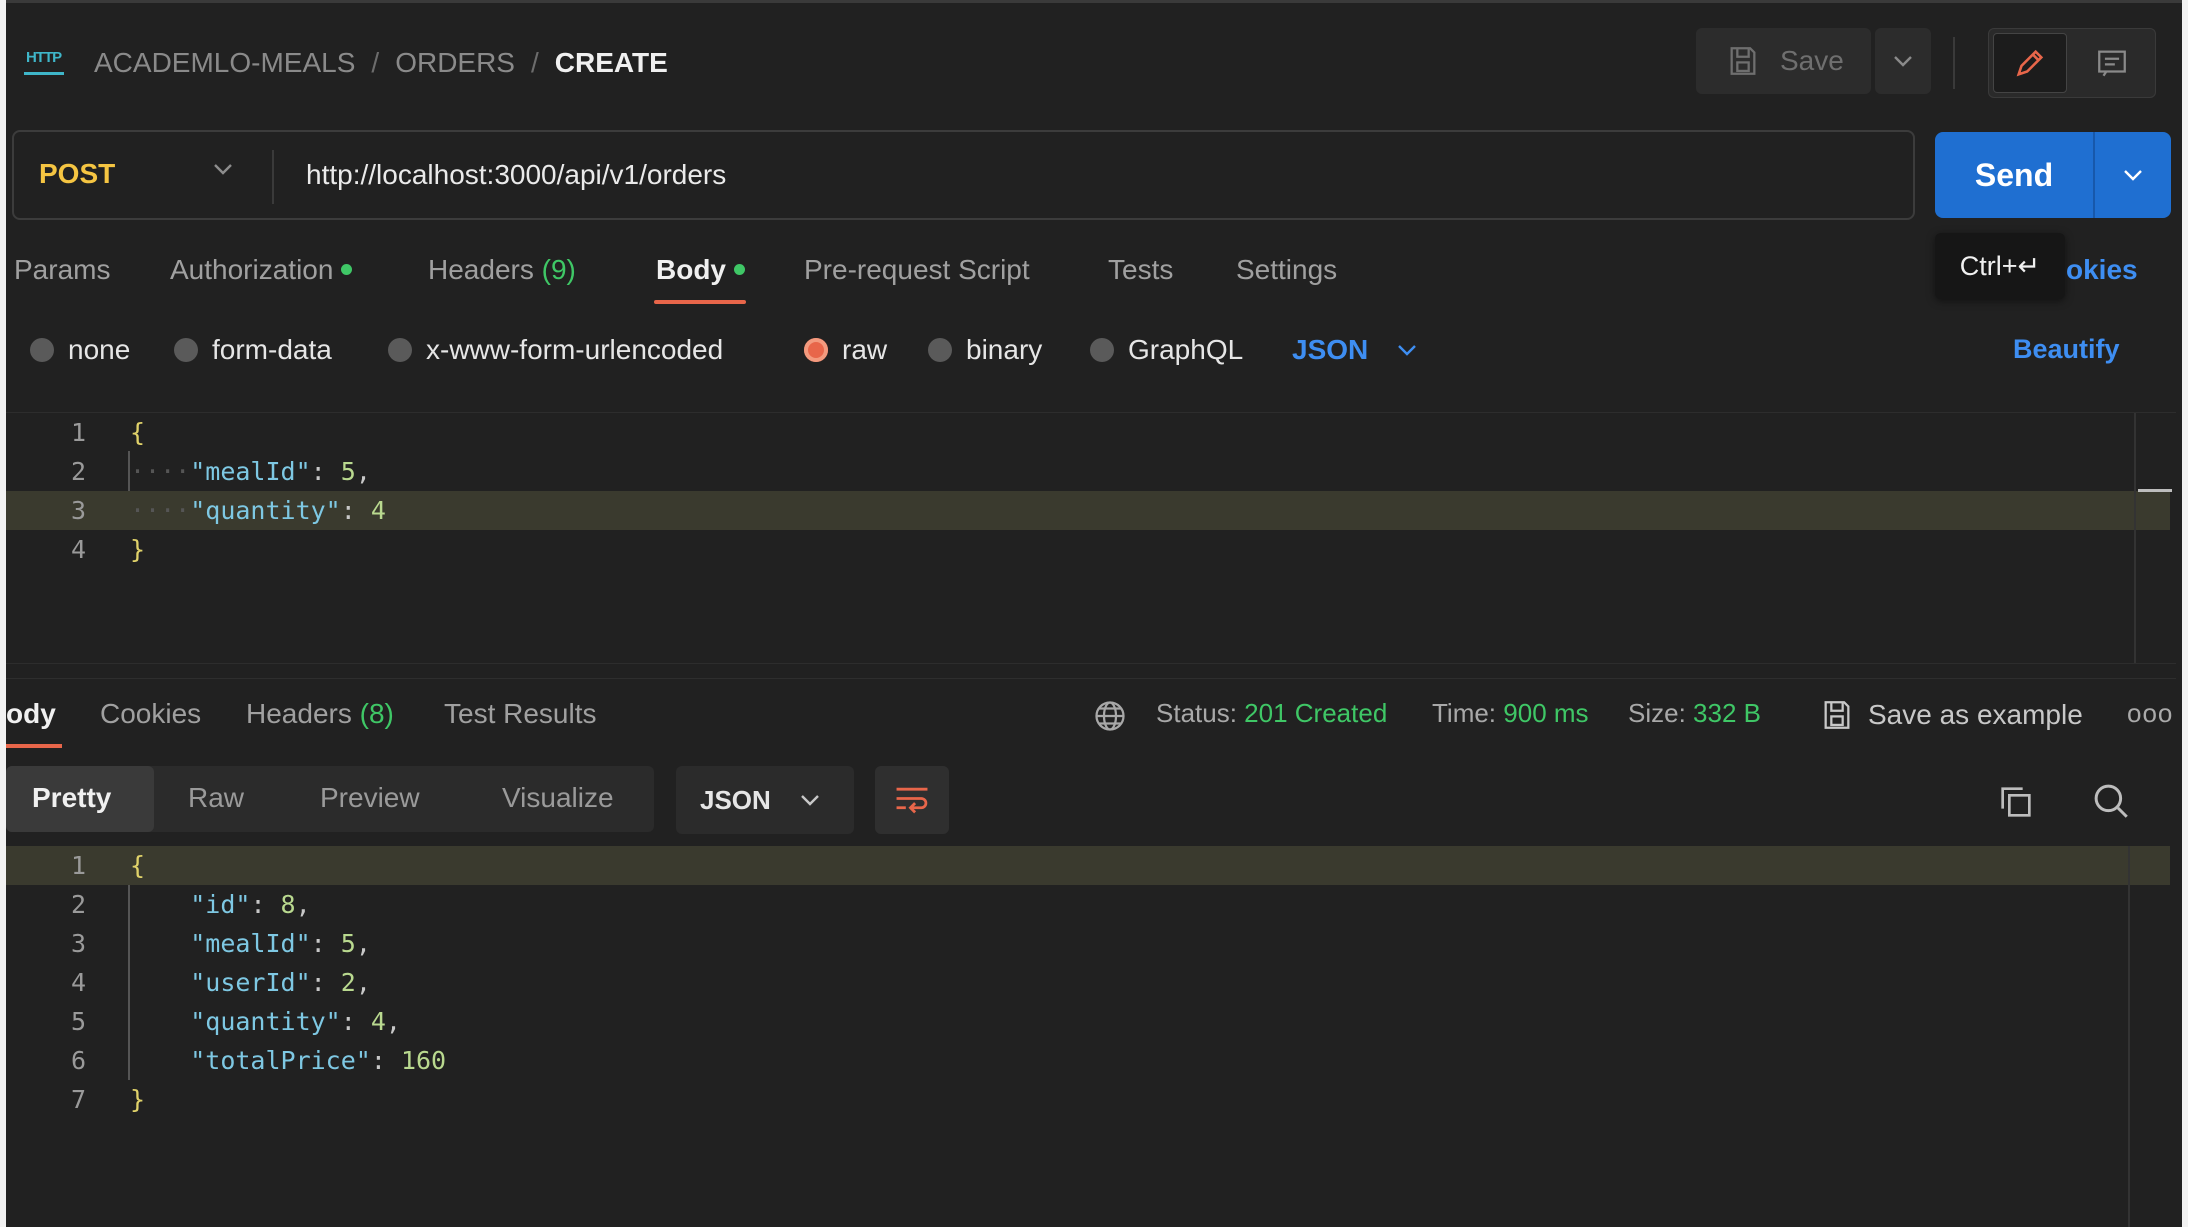 Image resolution: width=2188 pixels, height=1227 pixels. I want to click on save-label: Save, so click(1812, 60).